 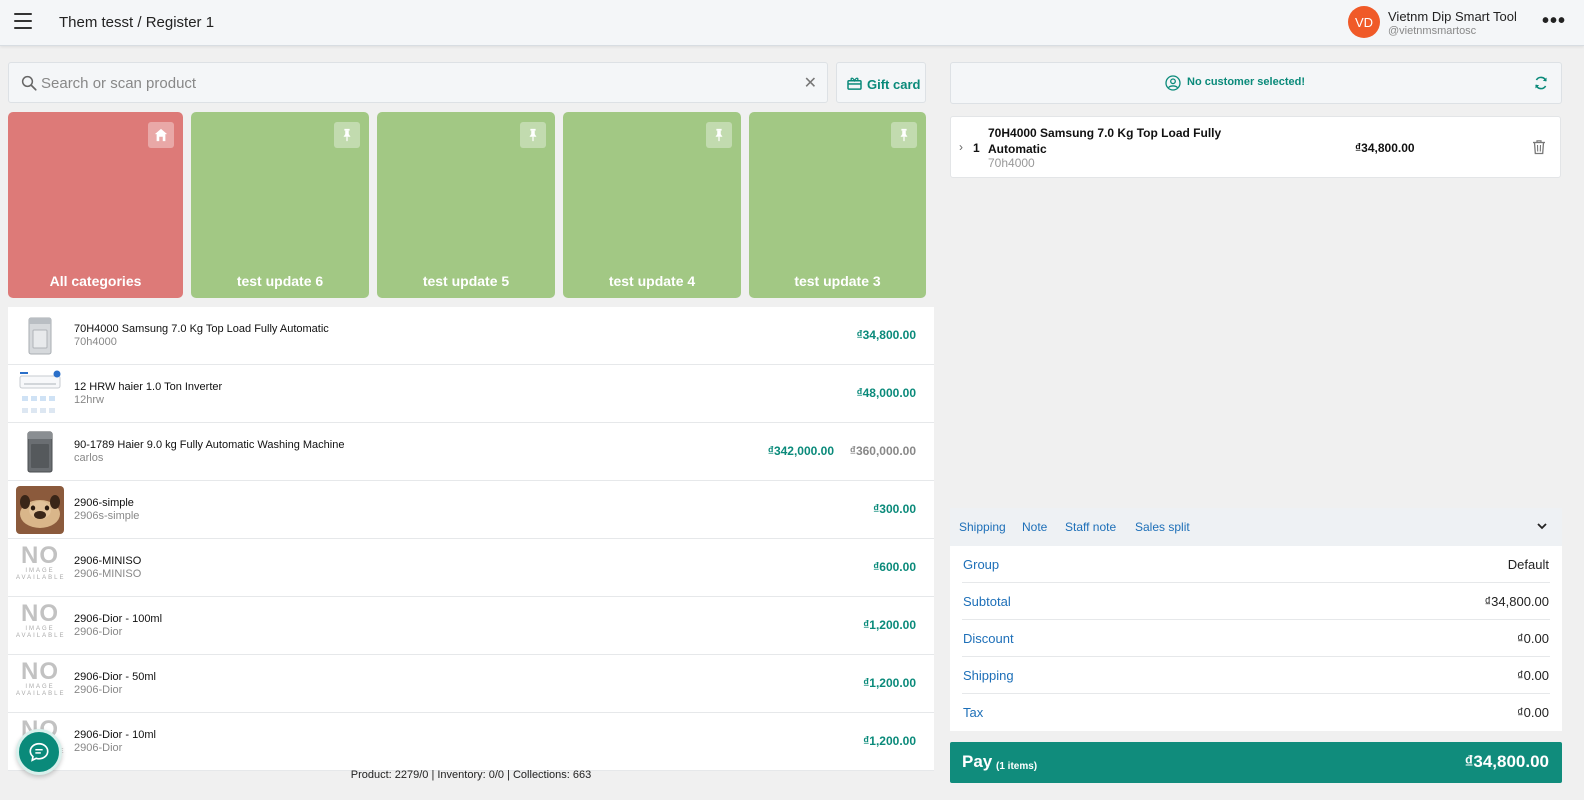 I want to click on summary-value: Default, so click(x=1528, y=564).